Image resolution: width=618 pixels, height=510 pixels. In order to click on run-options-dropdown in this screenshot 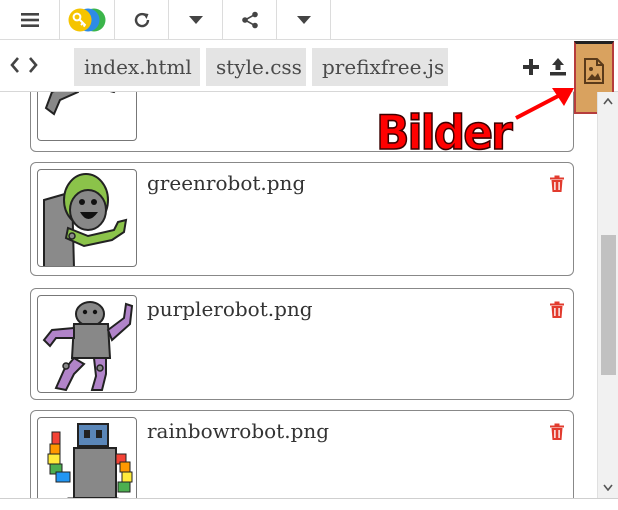, I will do `click(196, 20)`.